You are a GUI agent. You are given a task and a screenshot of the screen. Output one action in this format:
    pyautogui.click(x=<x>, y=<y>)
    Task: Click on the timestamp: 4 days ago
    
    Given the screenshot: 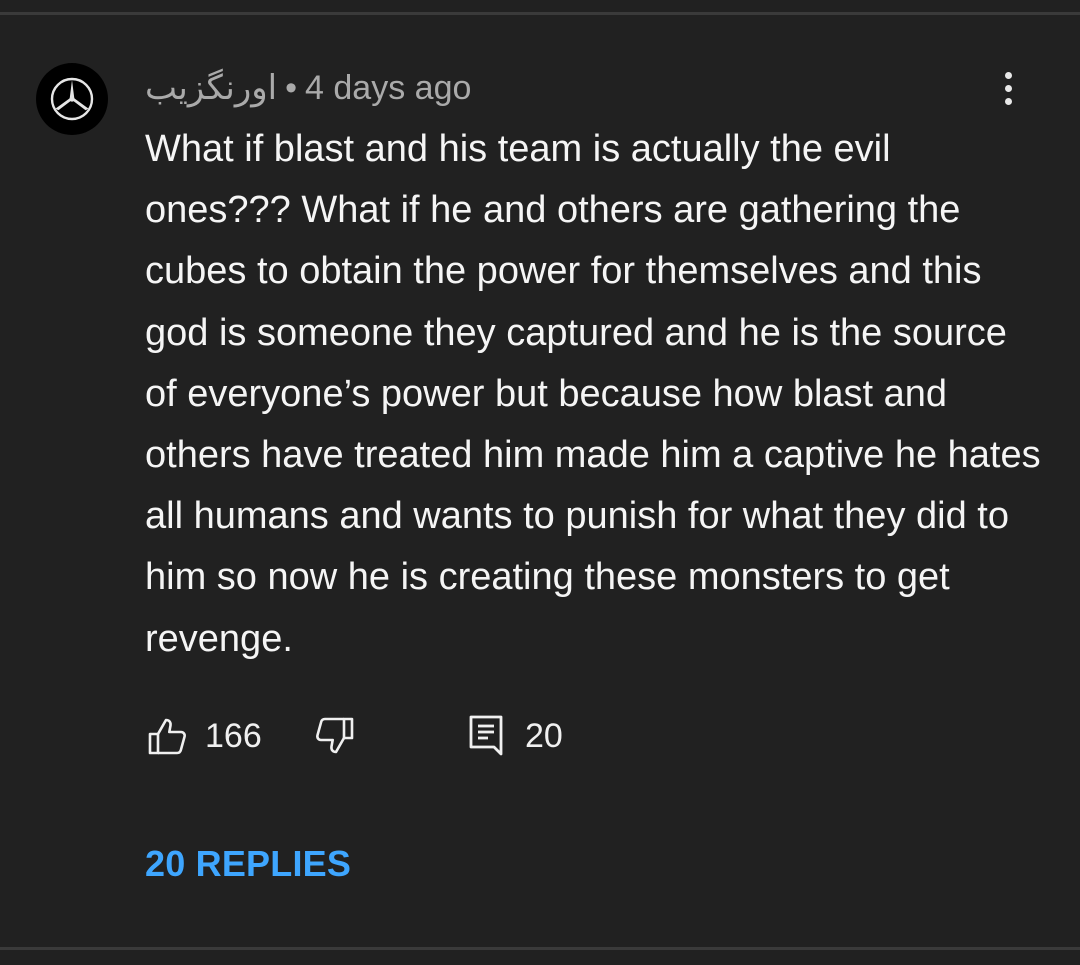 What is the action you would take?
    pyautogui.click(x=388, y=88)
    